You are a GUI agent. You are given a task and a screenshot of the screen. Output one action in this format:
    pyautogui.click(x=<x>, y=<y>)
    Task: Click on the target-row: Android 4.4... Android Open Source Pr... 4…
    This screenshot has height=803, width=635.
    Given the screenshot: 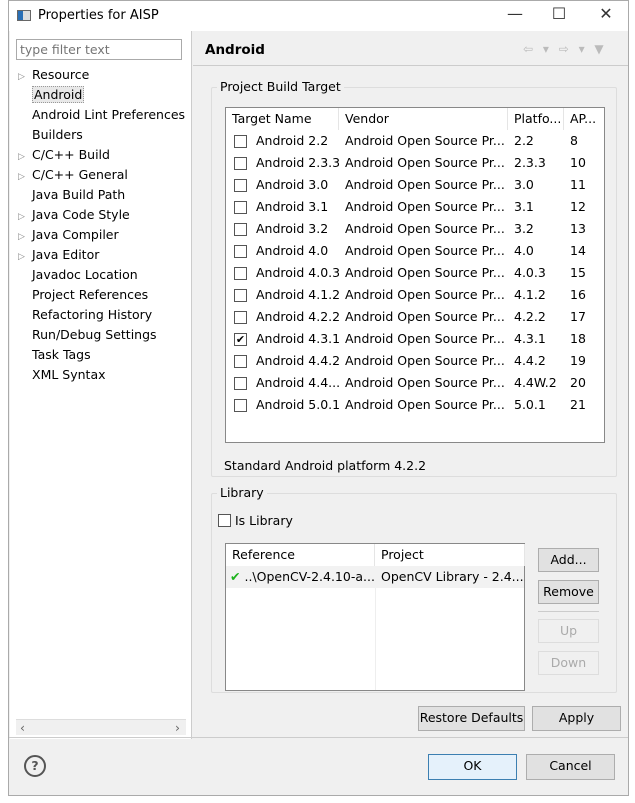 What is the action you would take?
    pyautogui.click(x=415, y=383)
    